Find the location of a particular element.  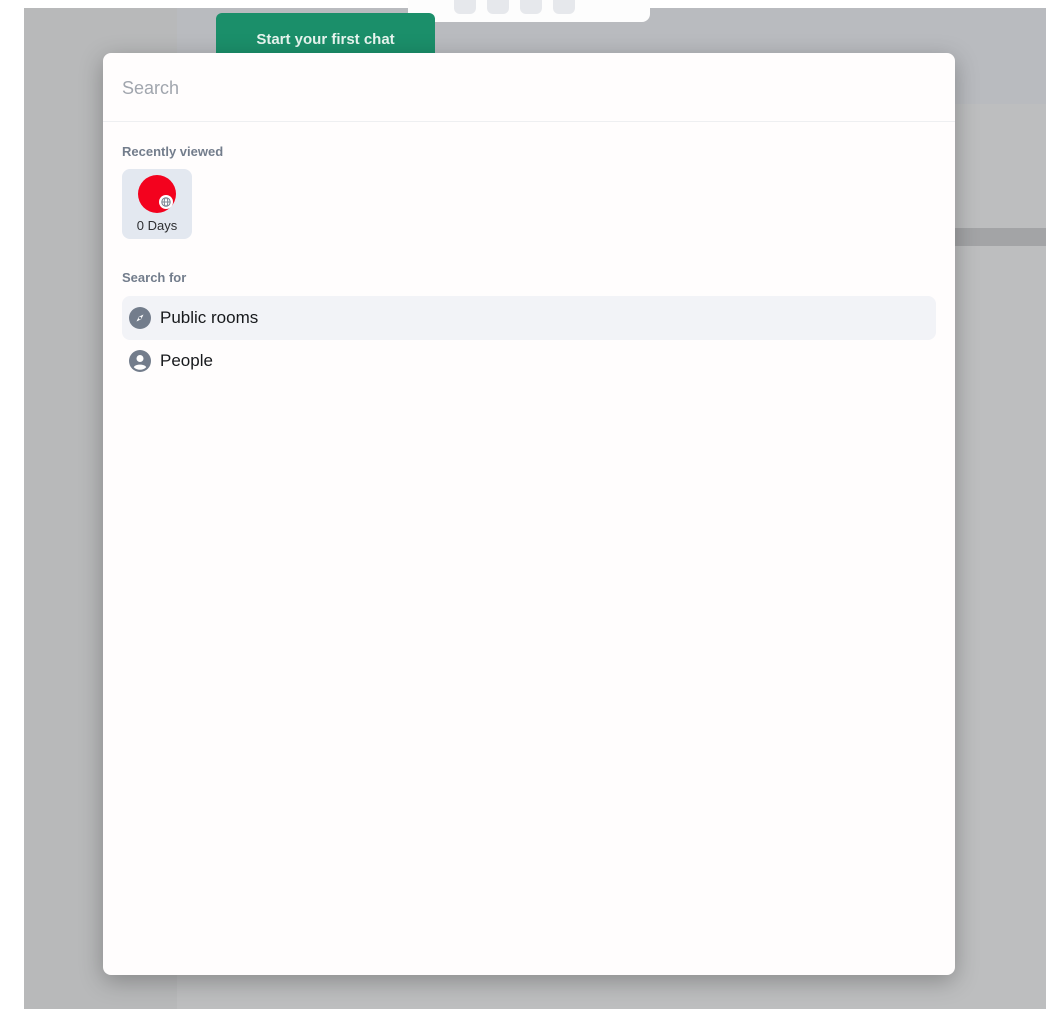

recently-viewed-heading: Recently viewed is located at coordinates (173, 151).